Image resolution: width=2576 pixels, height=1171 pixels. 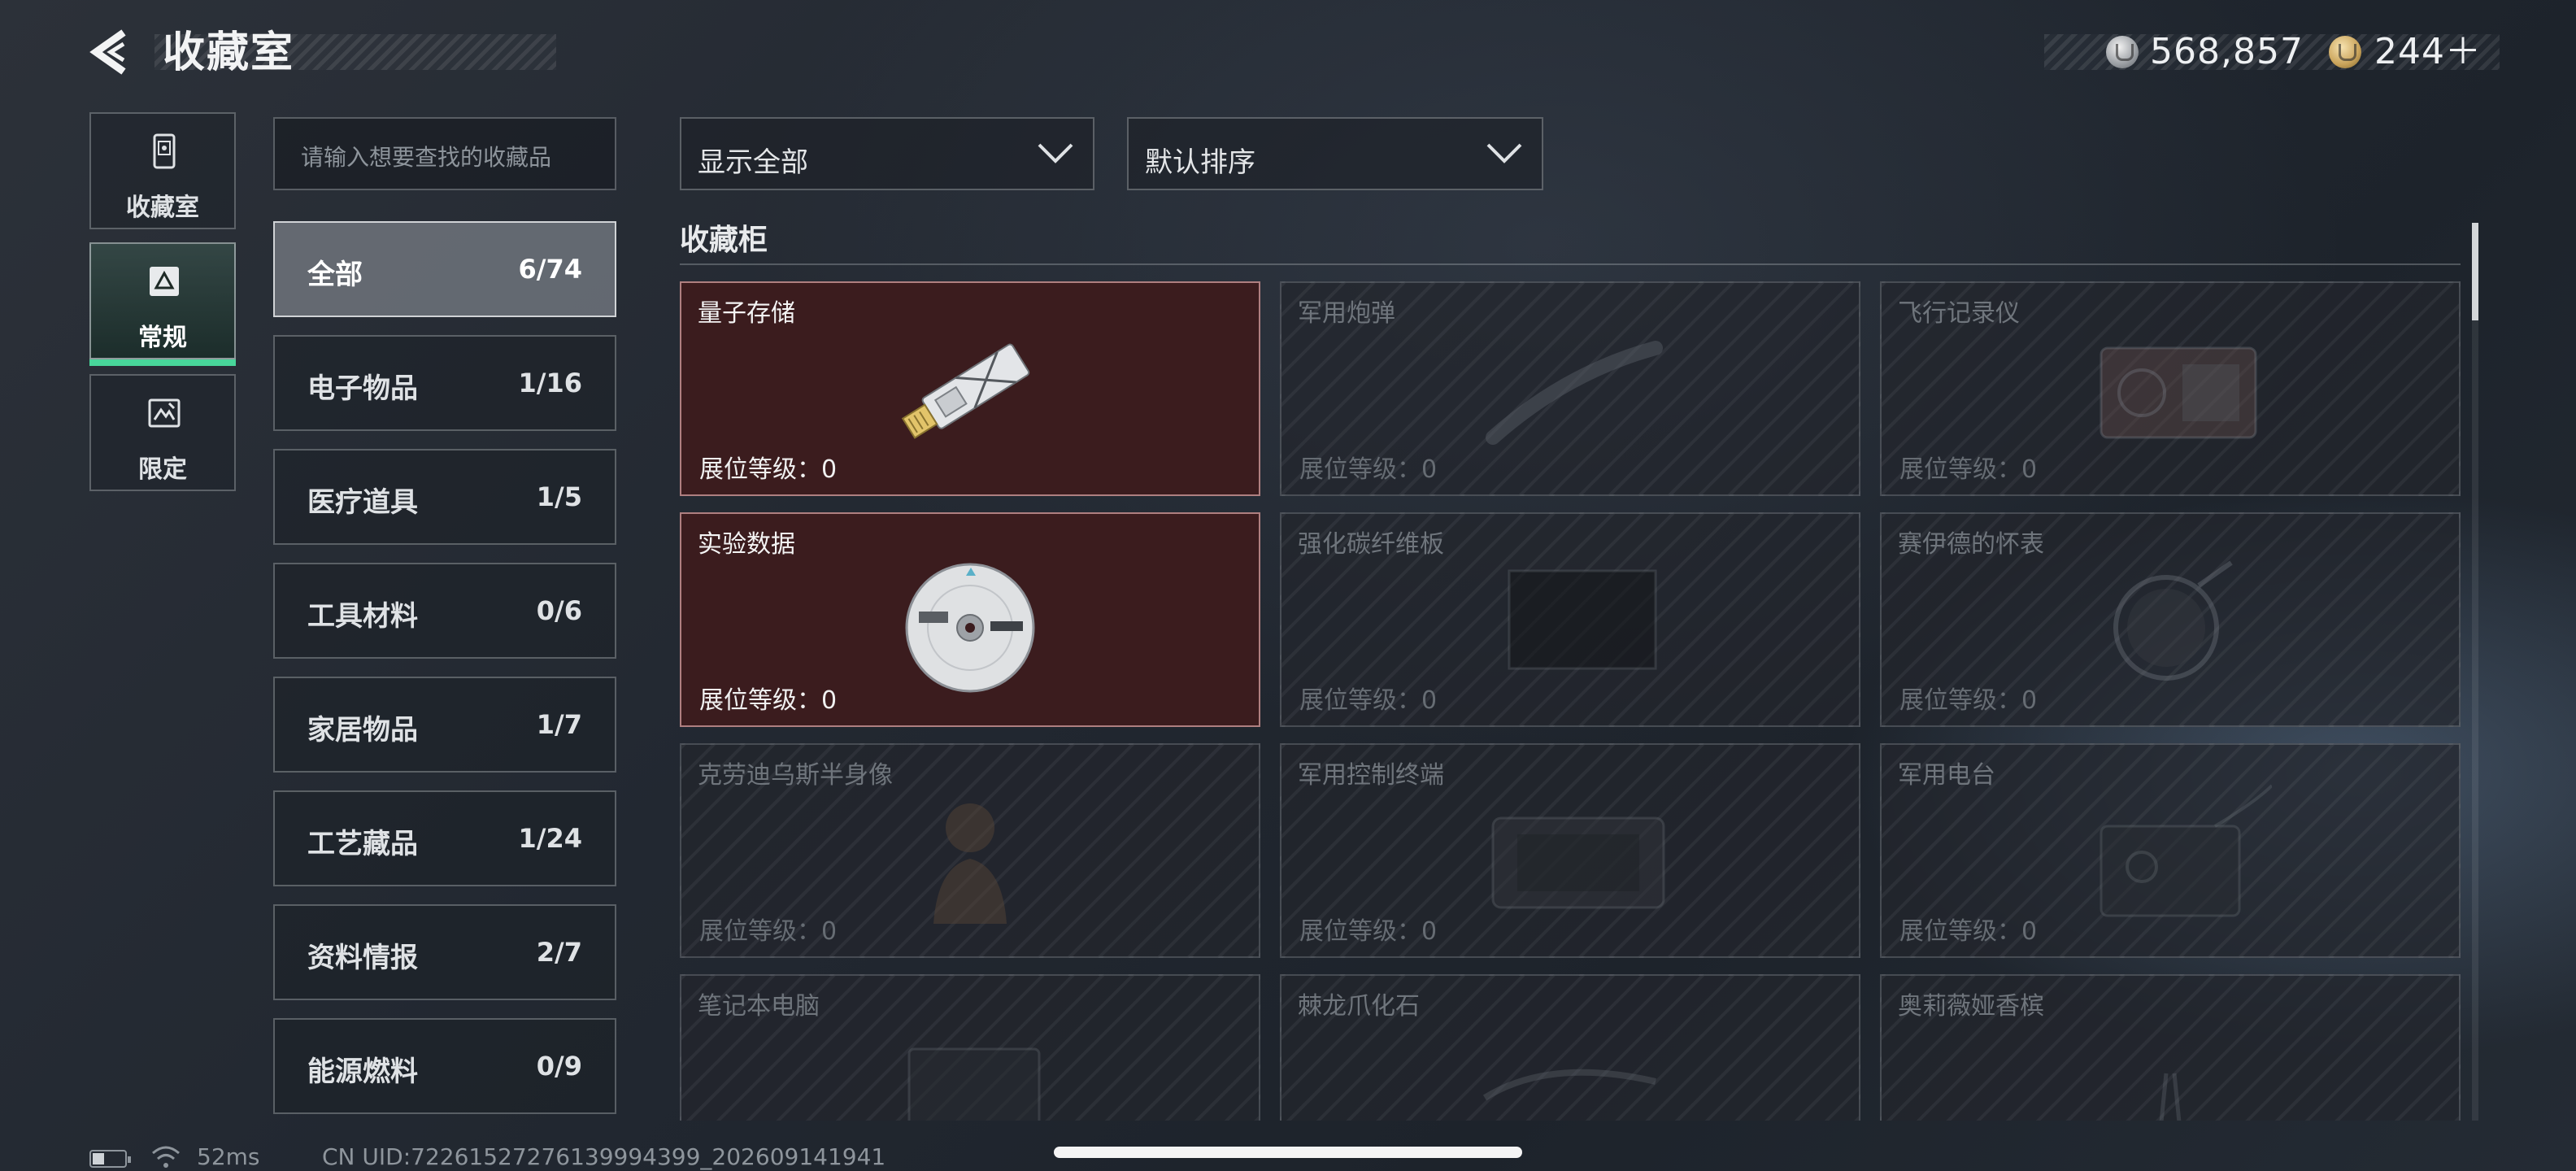 I want to click on category-intel: 资料情报 2/7, so click(x=444, y=952).